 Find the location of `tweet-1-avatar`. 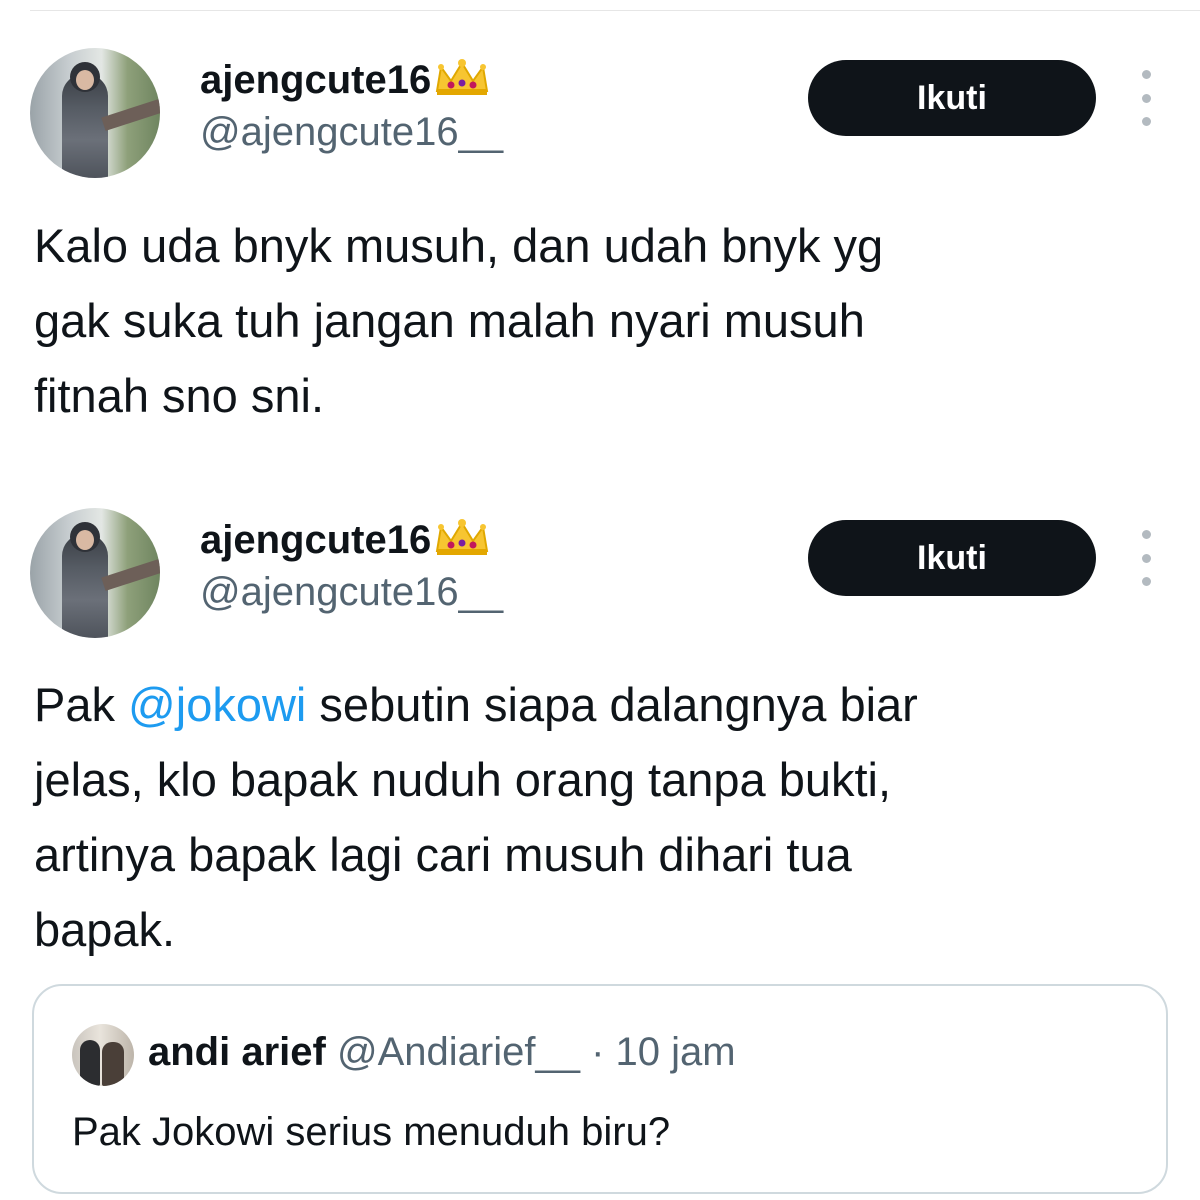

tweet-1-avatar is located at coordinates (95, 113).